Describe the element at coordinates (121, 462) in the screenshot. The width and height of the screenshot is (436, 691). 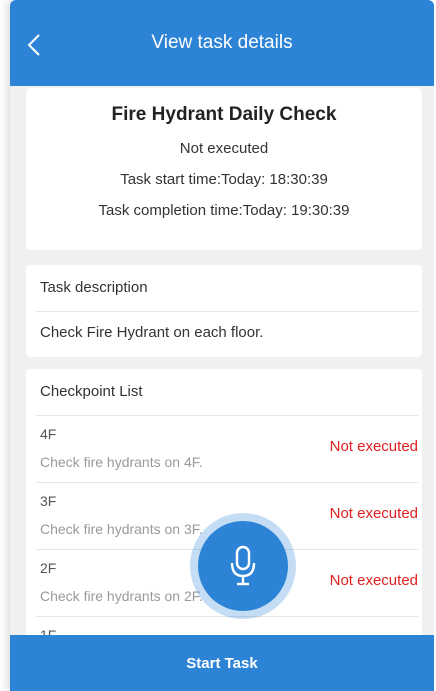
I see `checkpoint-detail: Check fire hydrants on 4F.` at that location.